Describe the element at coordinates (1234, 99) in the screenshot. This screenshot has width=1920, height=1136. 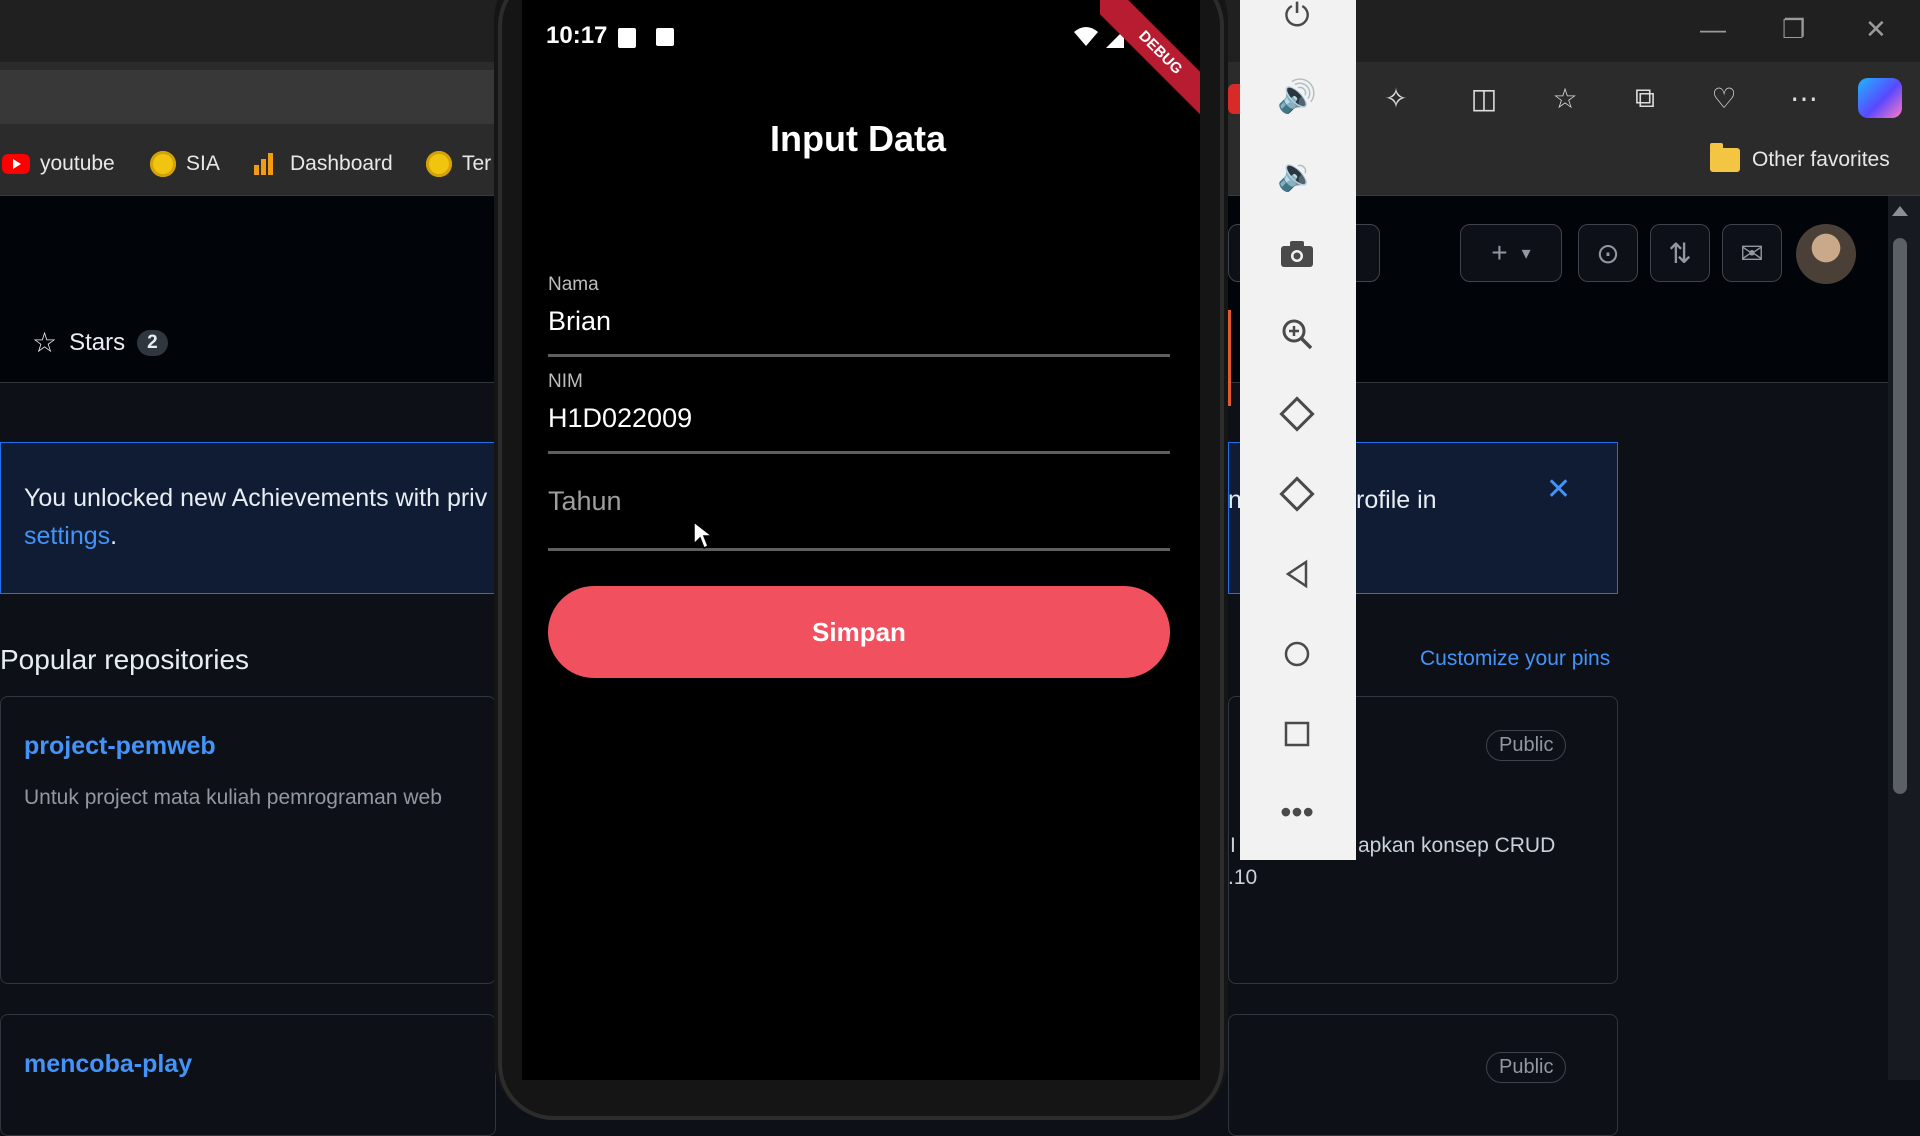
I see `edge-fragment` at that location.